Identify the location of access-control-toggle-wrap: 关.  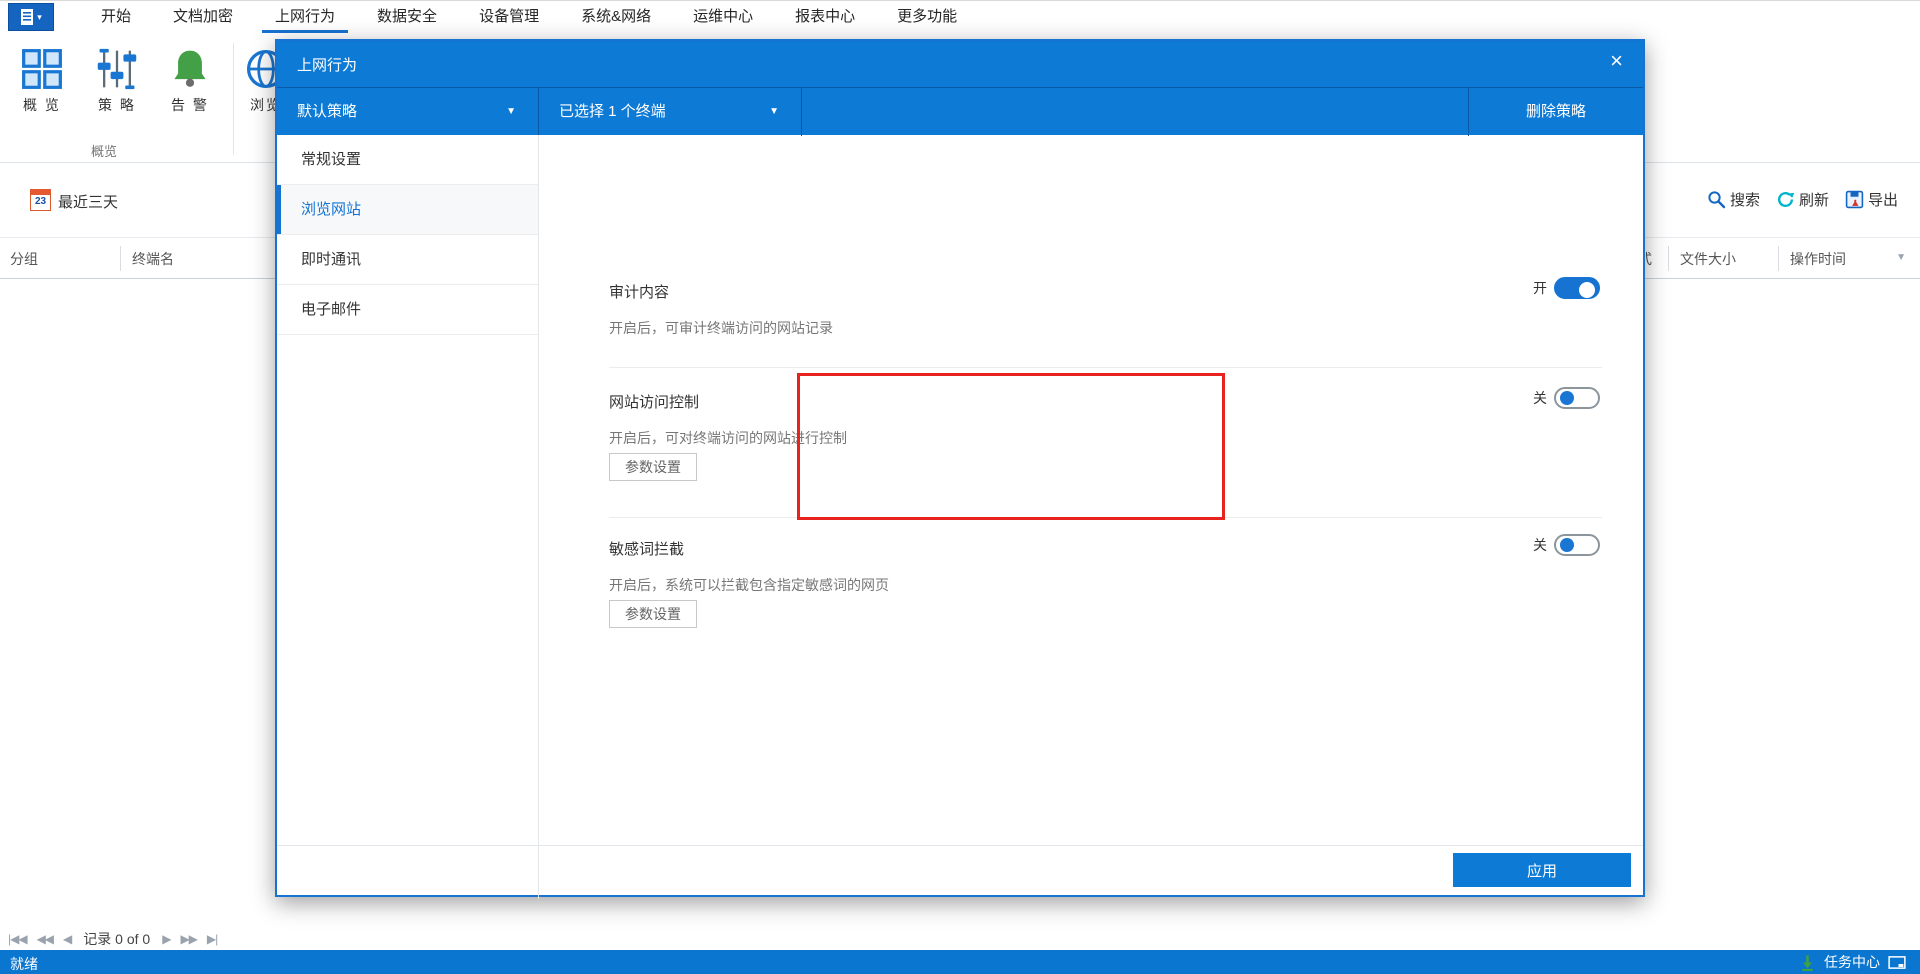
(1566, 398).